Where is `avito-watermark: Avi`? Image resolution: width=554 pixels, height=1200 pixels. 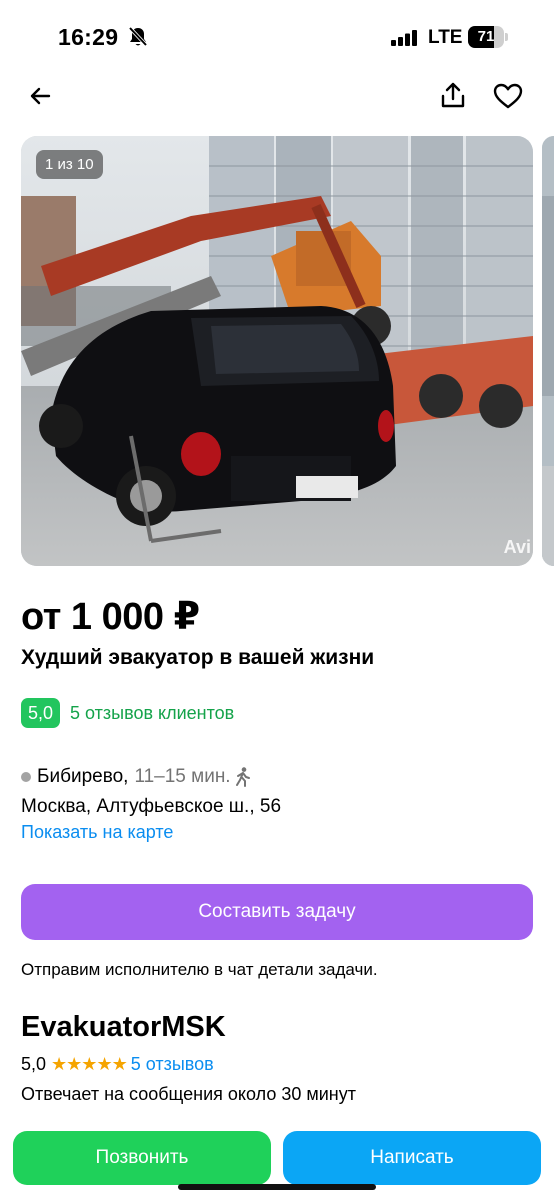 avito-watermark: Avi is located at coordinates (517, 547).